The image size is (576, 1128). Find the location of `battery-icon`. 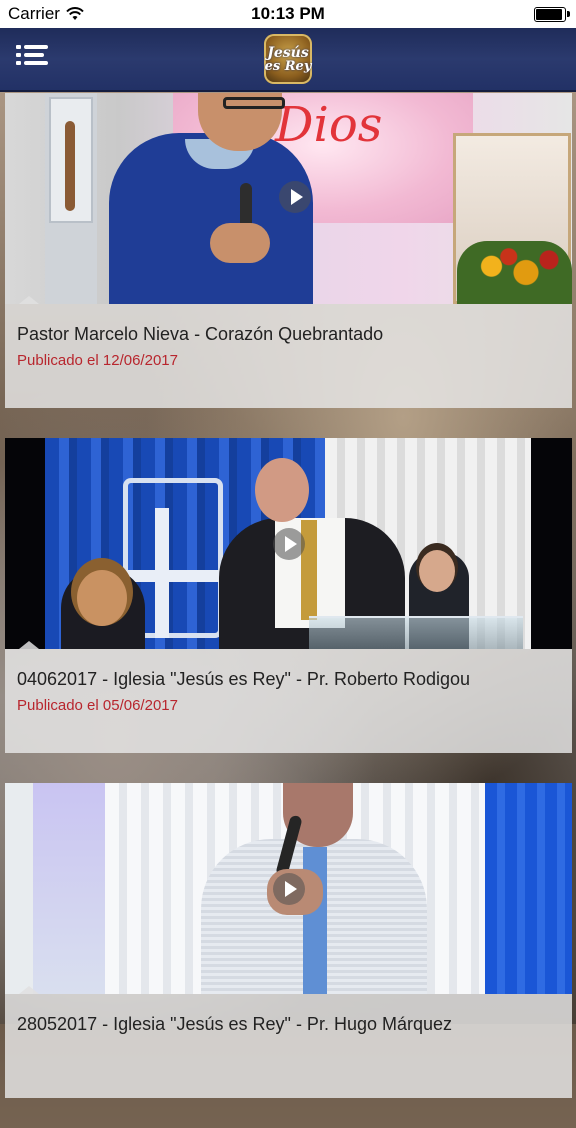

battery-icon is located at coordinates (552, 14).